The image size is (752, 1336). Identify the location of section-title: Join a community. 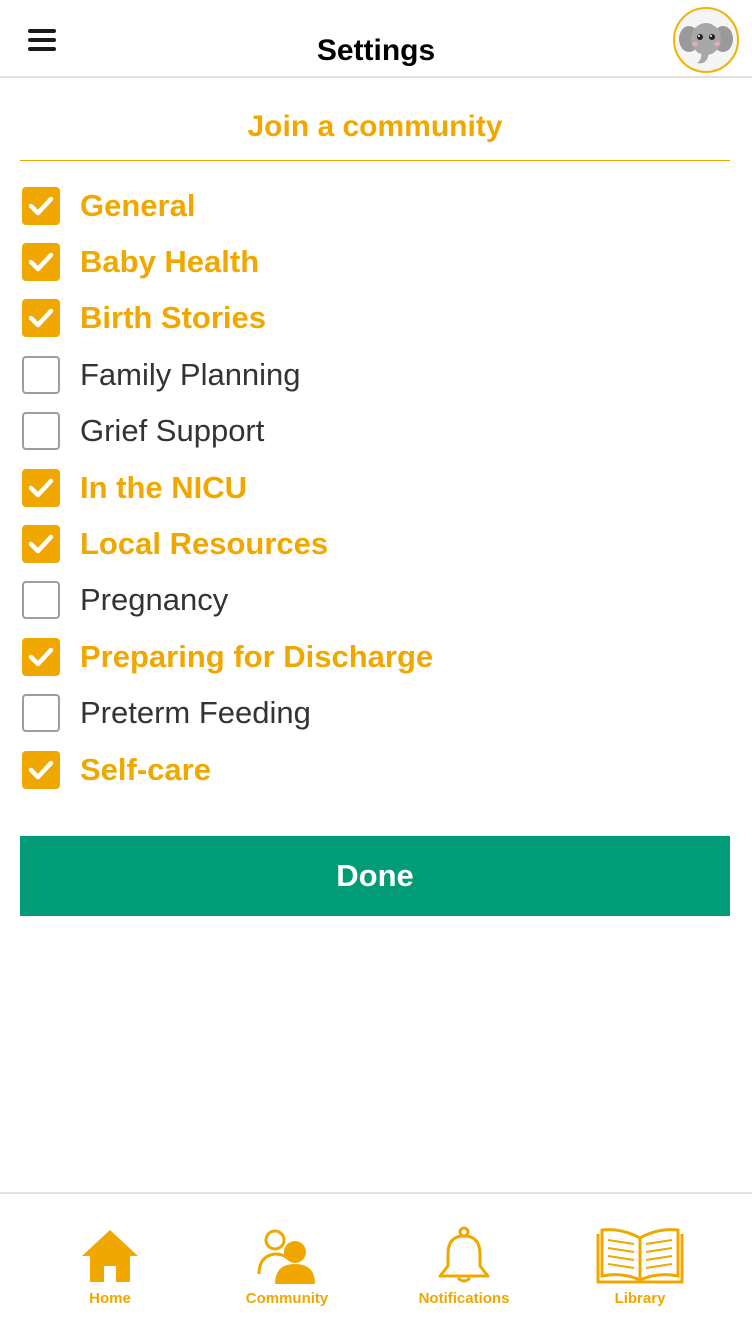
(375, 126).